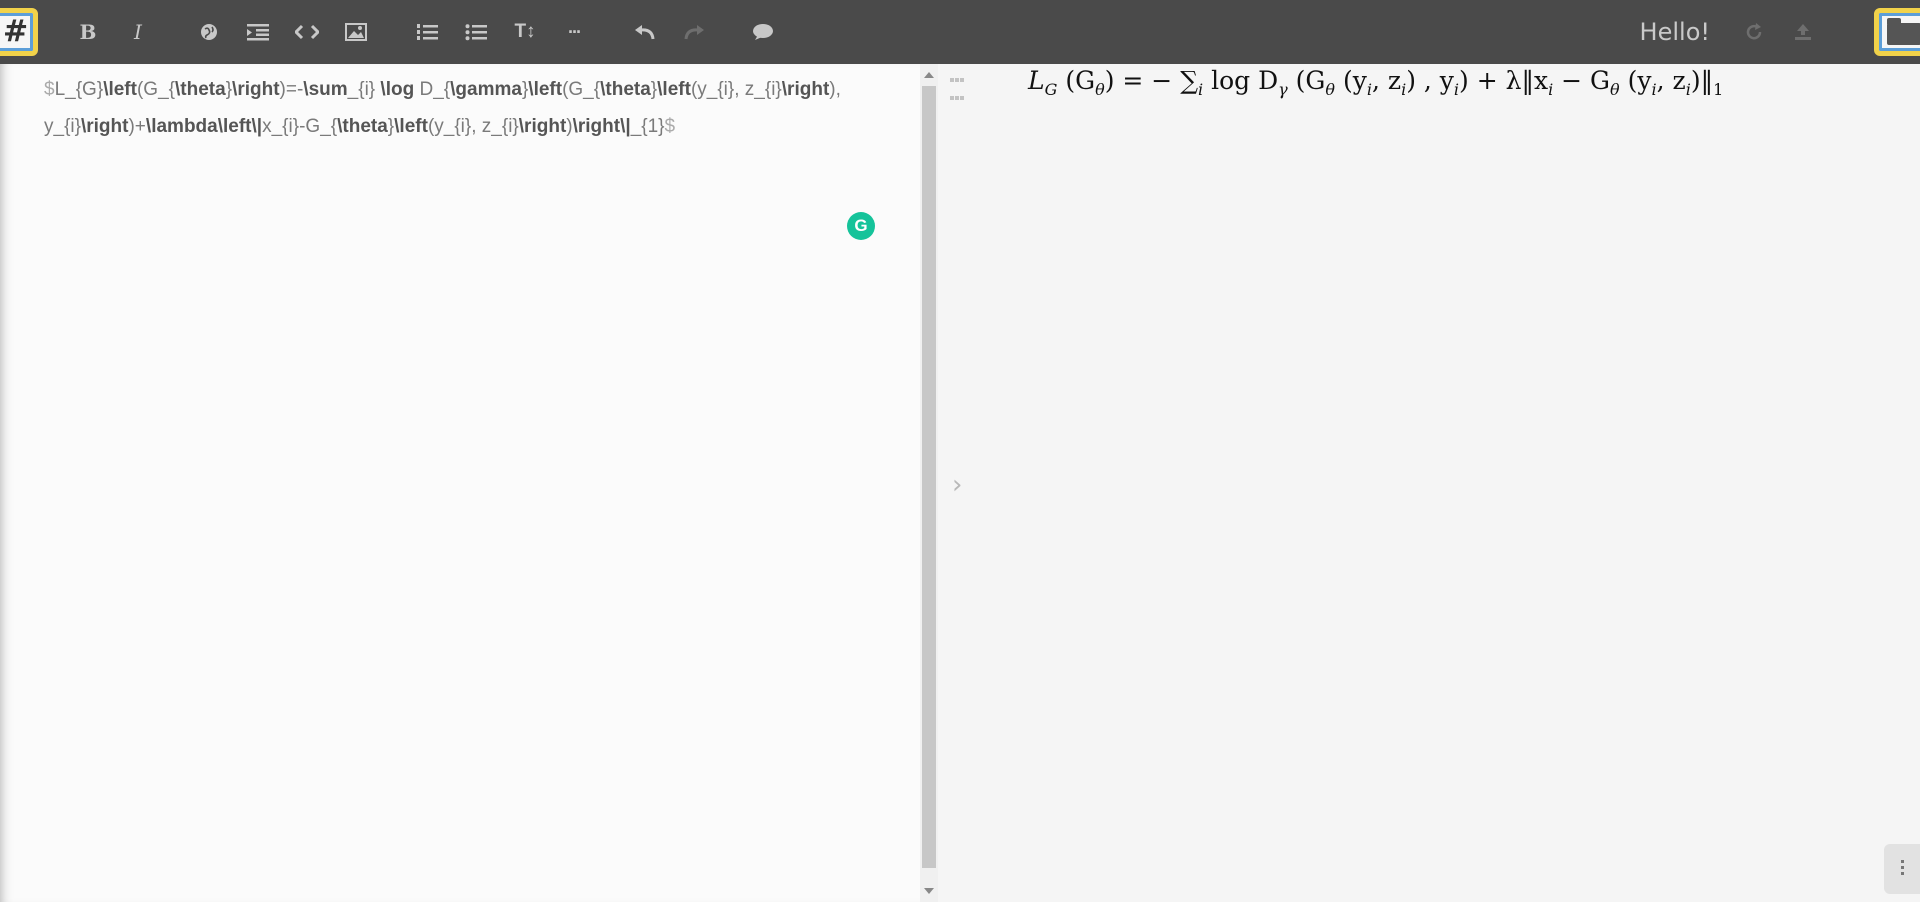 This screenshot has height=902, width=1920. Describe the element at coordinates (137, 126) in the screenshot. I see `editor-token: )+` at that location.